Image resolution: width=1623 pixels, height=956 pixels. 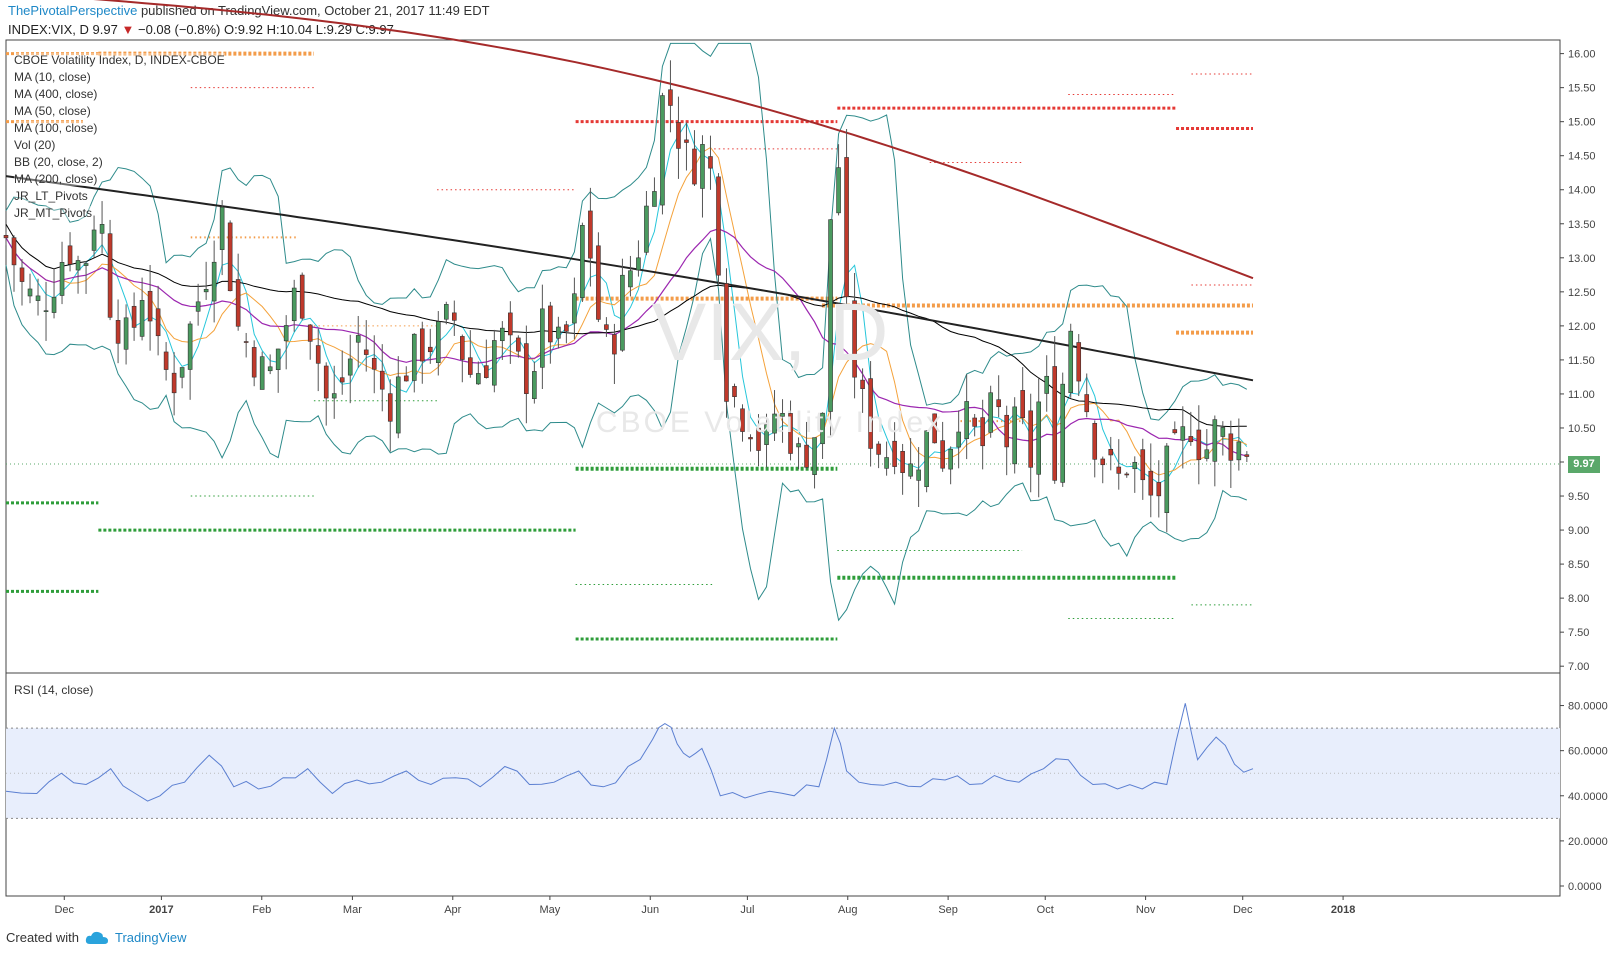 What do you see at coordinates (1588, 842) in the screenshot?
I see `rsi-tick-label: 20.0000` at bounding box center [1588, 842].